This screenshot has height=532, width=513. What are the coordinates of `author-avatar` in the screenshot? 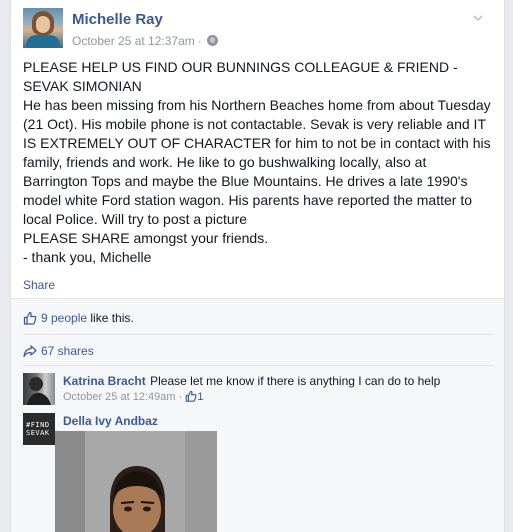 It's located at (43, 28).